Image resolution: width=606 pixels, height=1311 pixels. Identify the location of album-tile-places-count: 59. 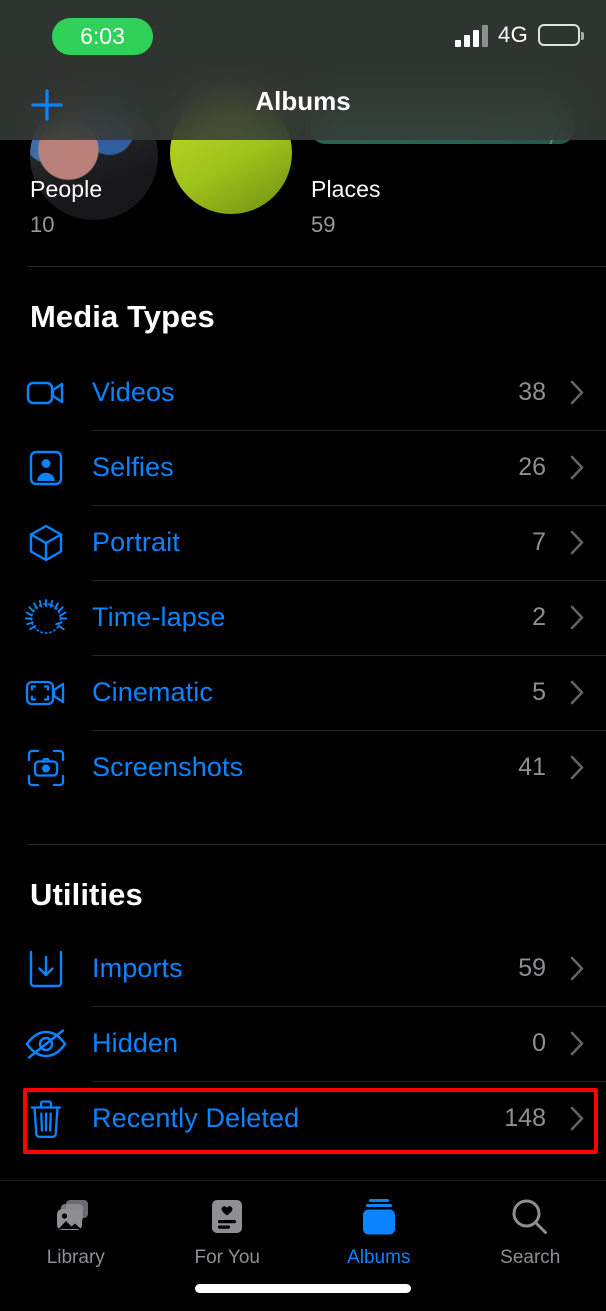
(323, 224).